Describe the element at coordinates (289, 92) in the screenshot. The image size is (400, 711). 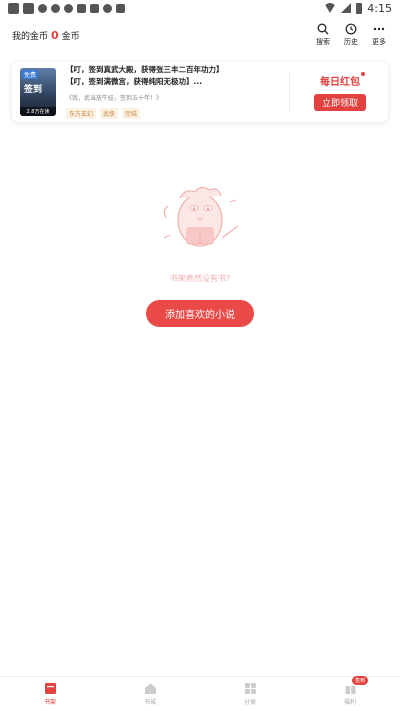
I see `divider` at that location.